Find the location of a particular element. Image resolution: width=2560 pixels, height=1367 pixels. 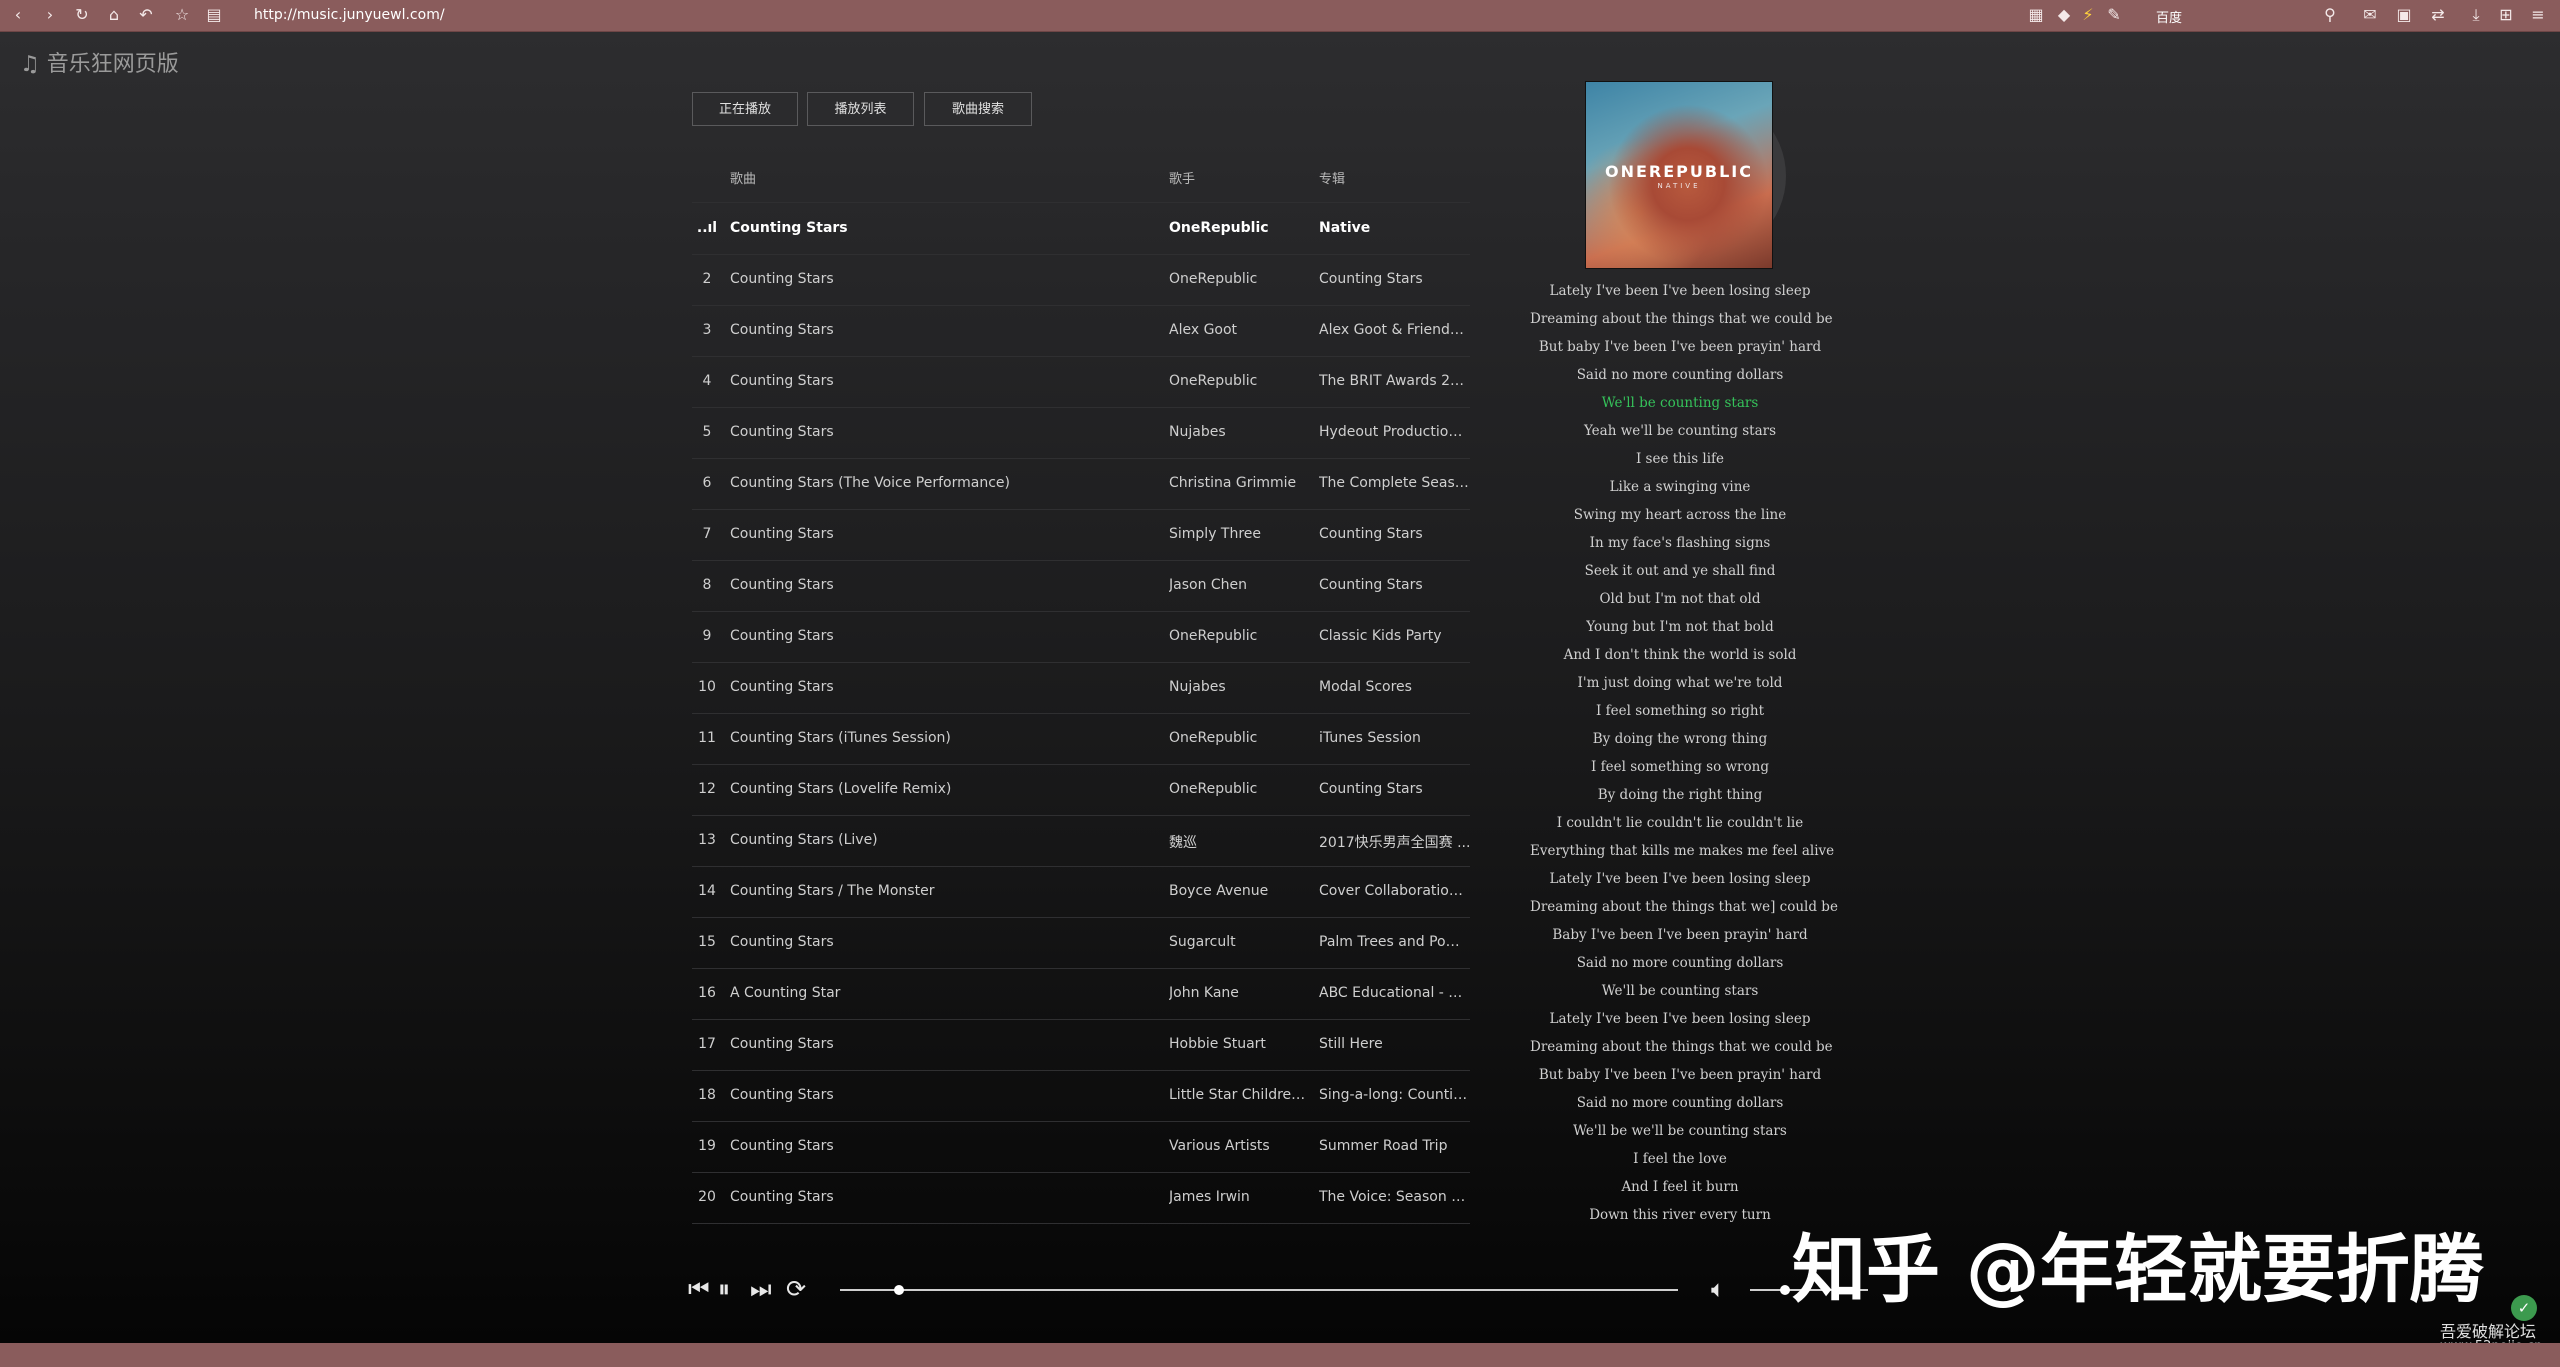

lyric-line: I'm just doing what we're told is located at coordinates (1680, 683).